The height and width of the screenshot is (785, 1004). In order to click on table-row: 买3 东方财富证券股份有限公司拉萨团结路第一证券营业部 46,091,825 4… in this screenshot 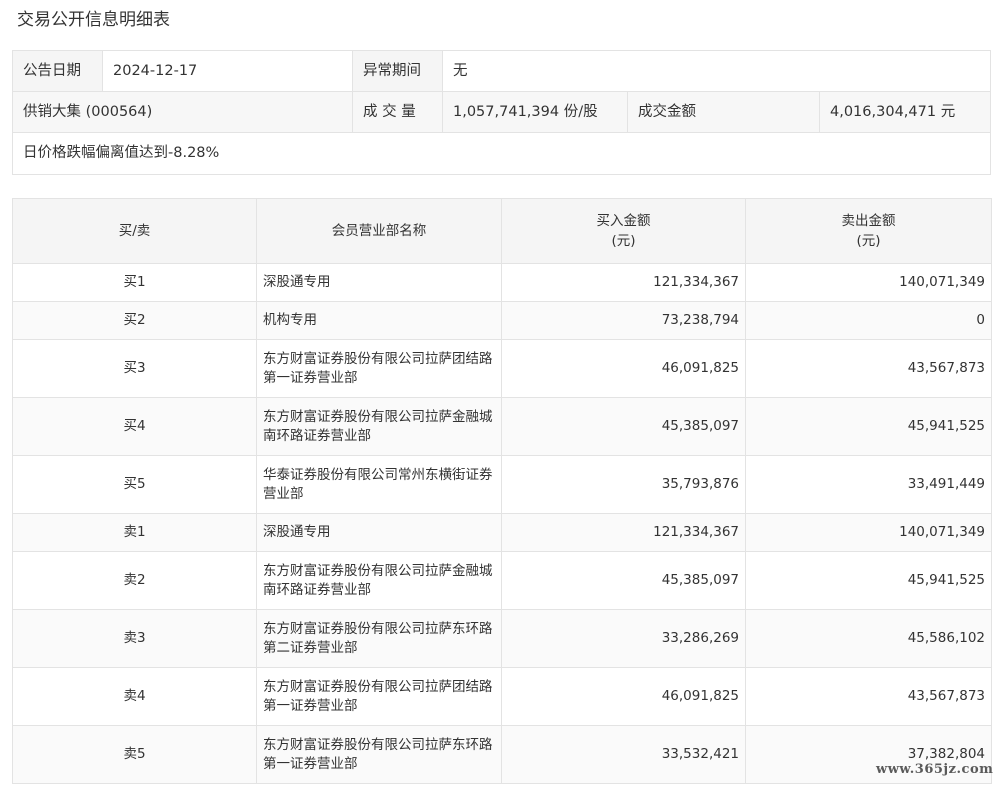, I will do `click(502, 368)`.